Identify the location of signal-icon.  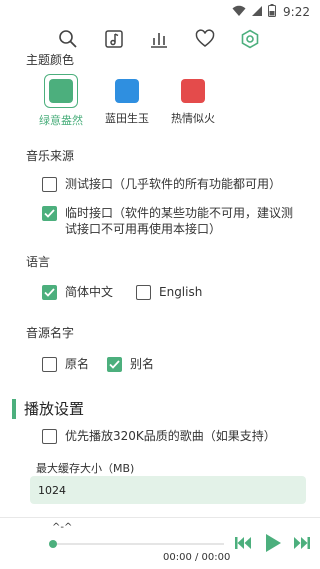
(257, 12).